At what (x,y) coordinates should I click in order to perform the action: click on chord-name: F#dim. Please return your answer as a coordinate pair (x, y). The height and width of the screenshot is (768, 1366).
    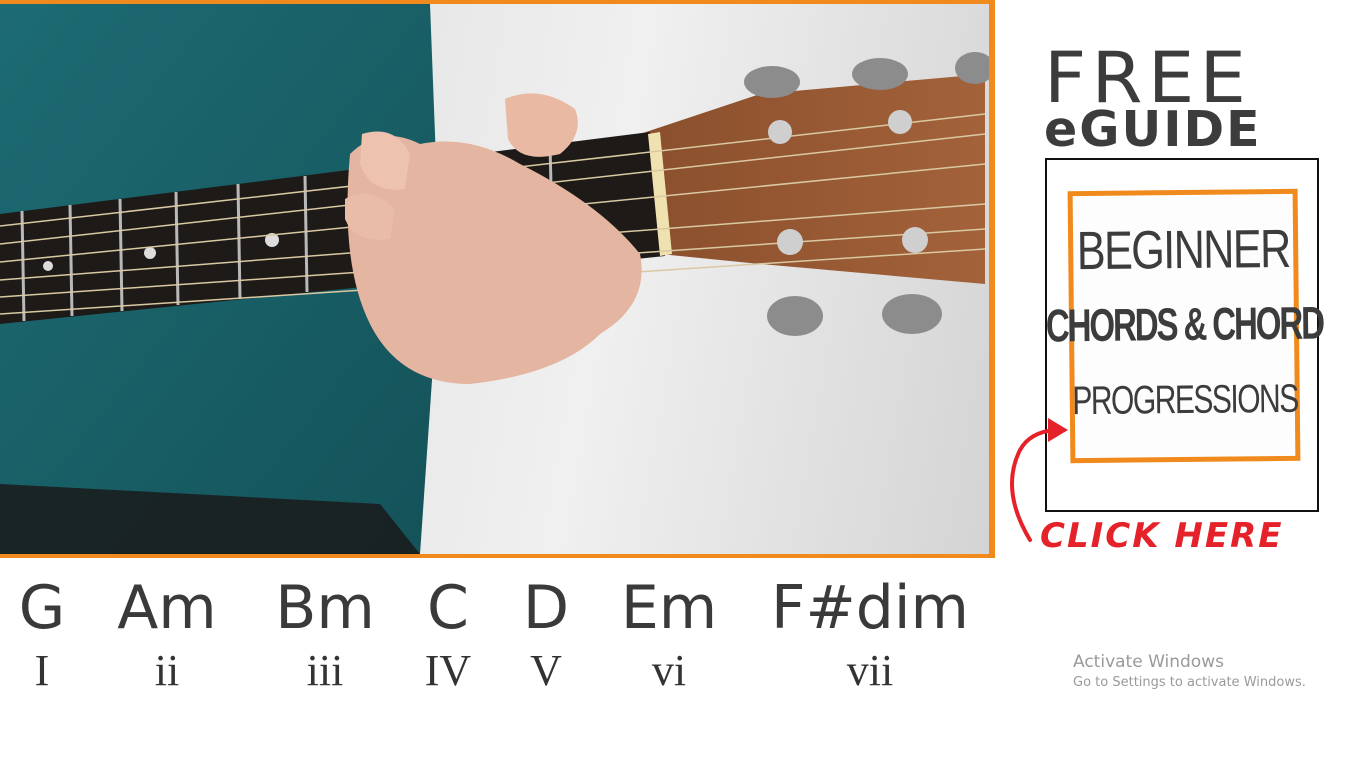
    Looking at the image, I should click on (870, 608).